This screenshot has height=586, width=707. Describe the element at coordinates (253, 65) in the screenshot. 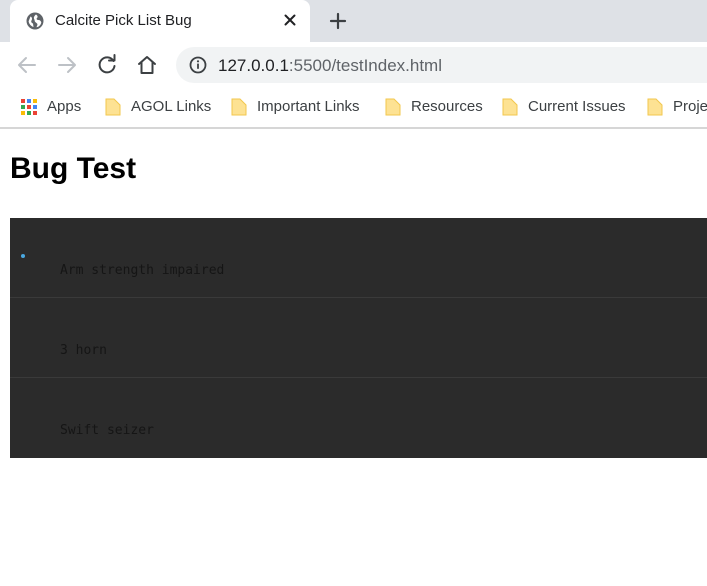

I see `url-host: 127.0.0.1` at that location.